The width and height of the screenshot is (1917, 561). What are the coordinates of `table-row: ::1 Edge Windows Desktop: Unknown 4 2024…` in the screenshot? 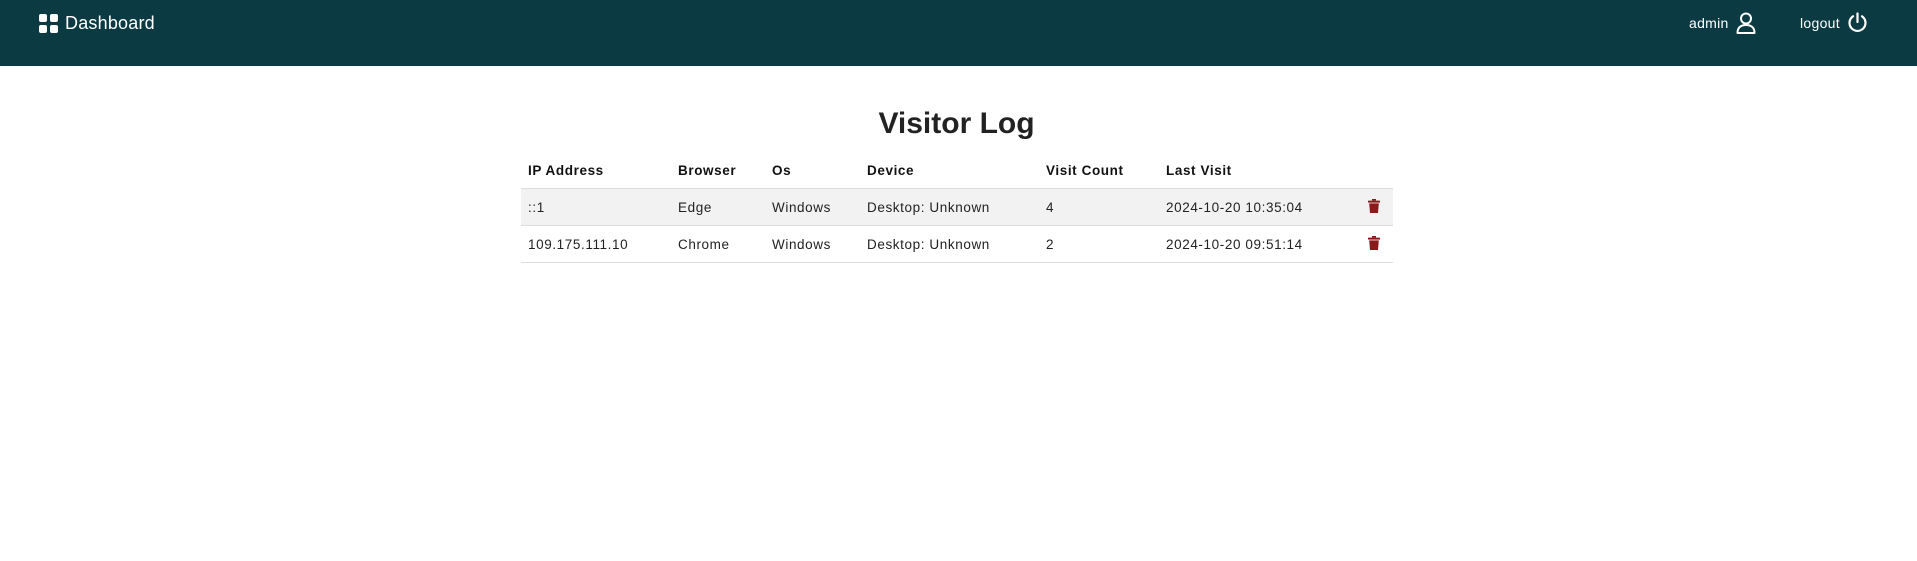 It's located at (957, 207).